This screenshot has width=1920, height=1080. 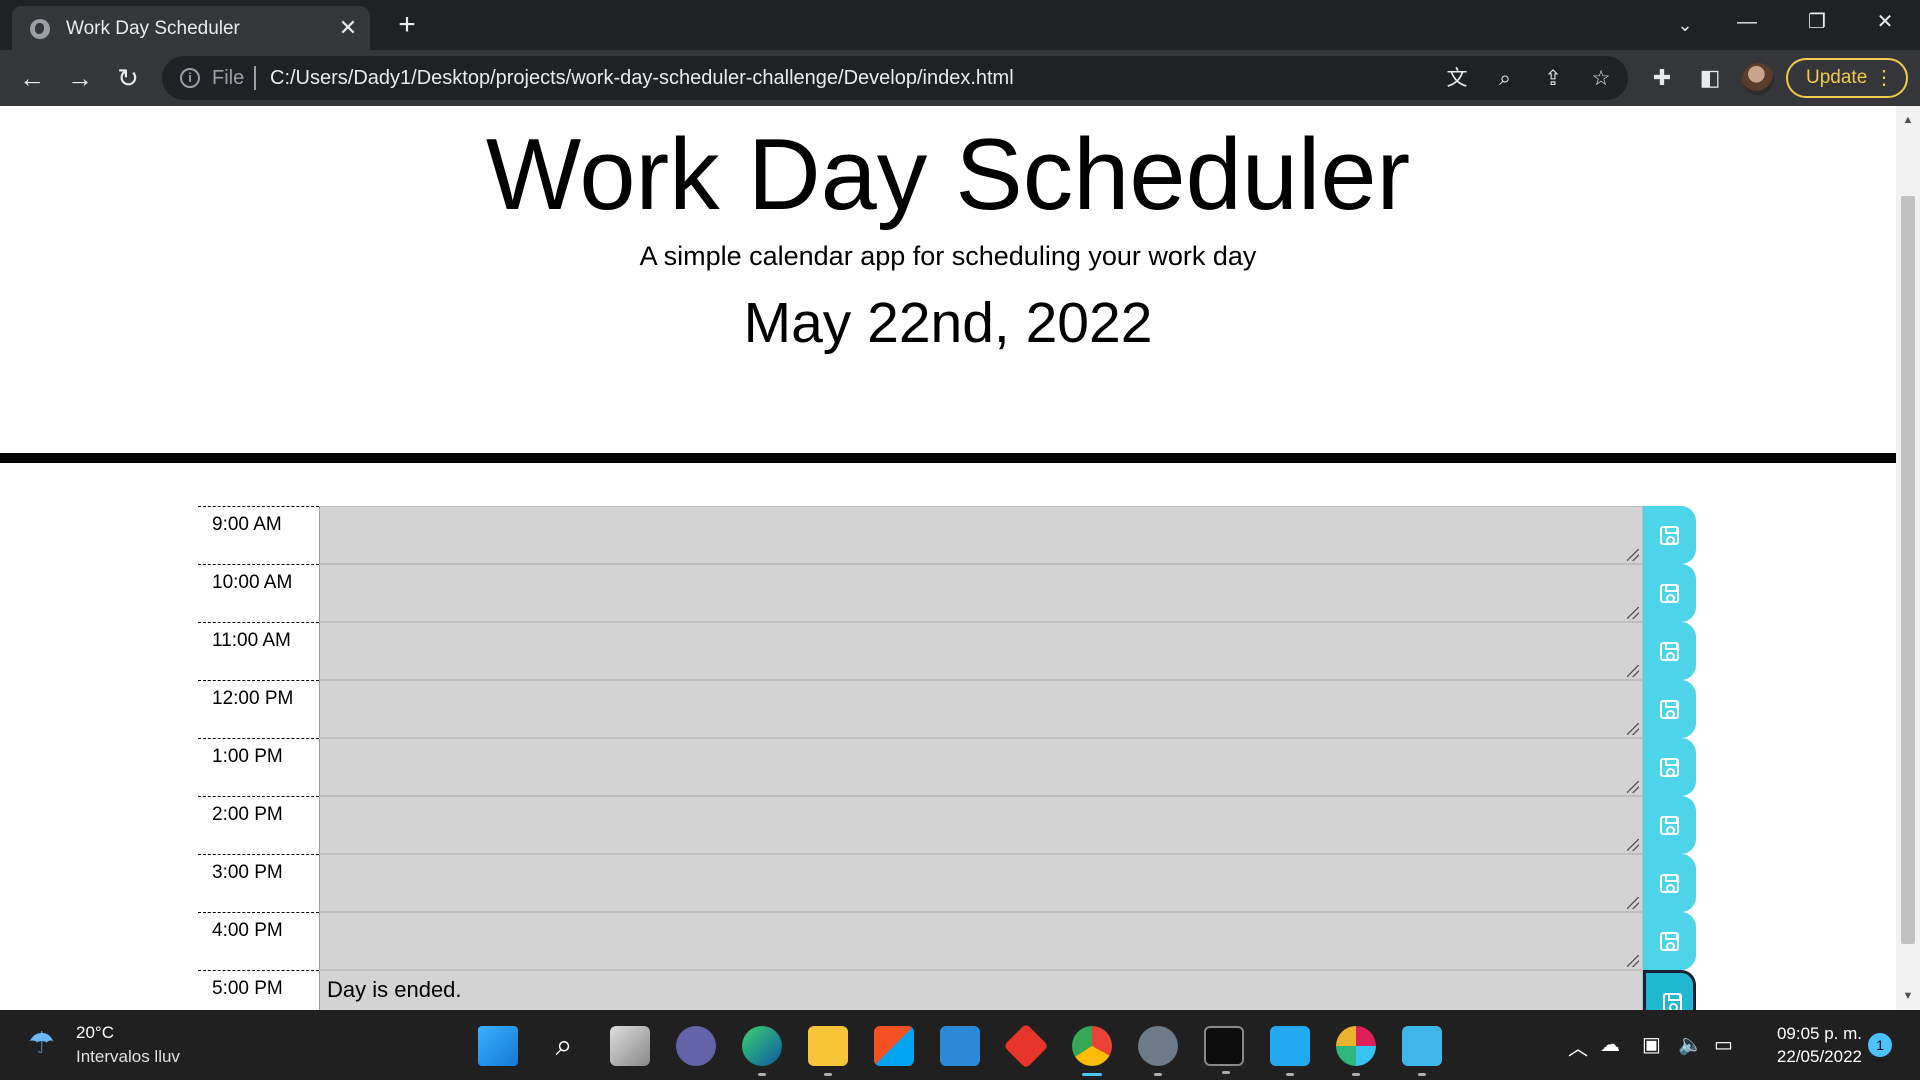 I want to click on volume-icon: 🔈, so click(x=1690, y=1044).